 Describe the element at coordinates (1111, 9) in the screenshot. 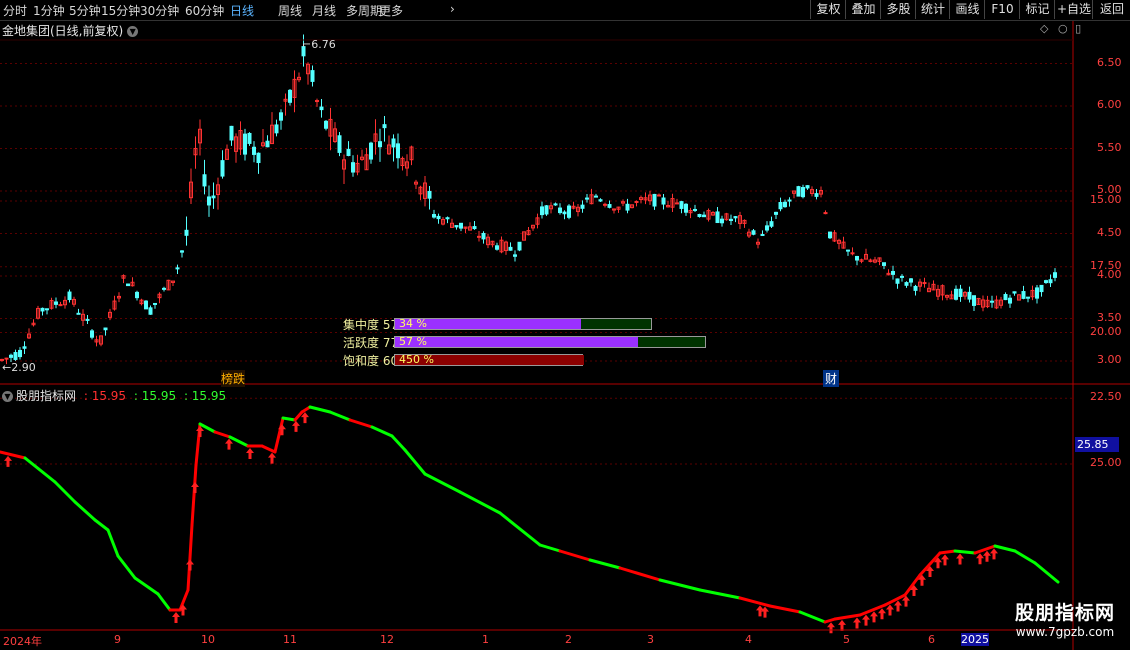

I see `toolbar-button-8: 返回` at that location.